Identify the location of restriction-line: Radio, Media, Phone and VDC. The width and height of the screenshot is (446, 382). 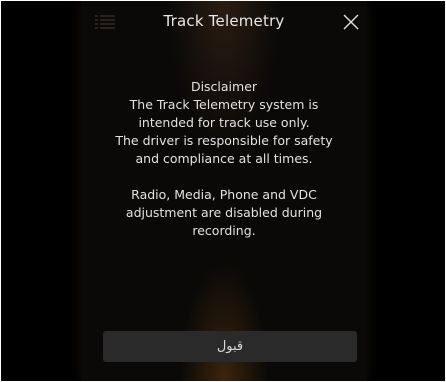
(224, 194).